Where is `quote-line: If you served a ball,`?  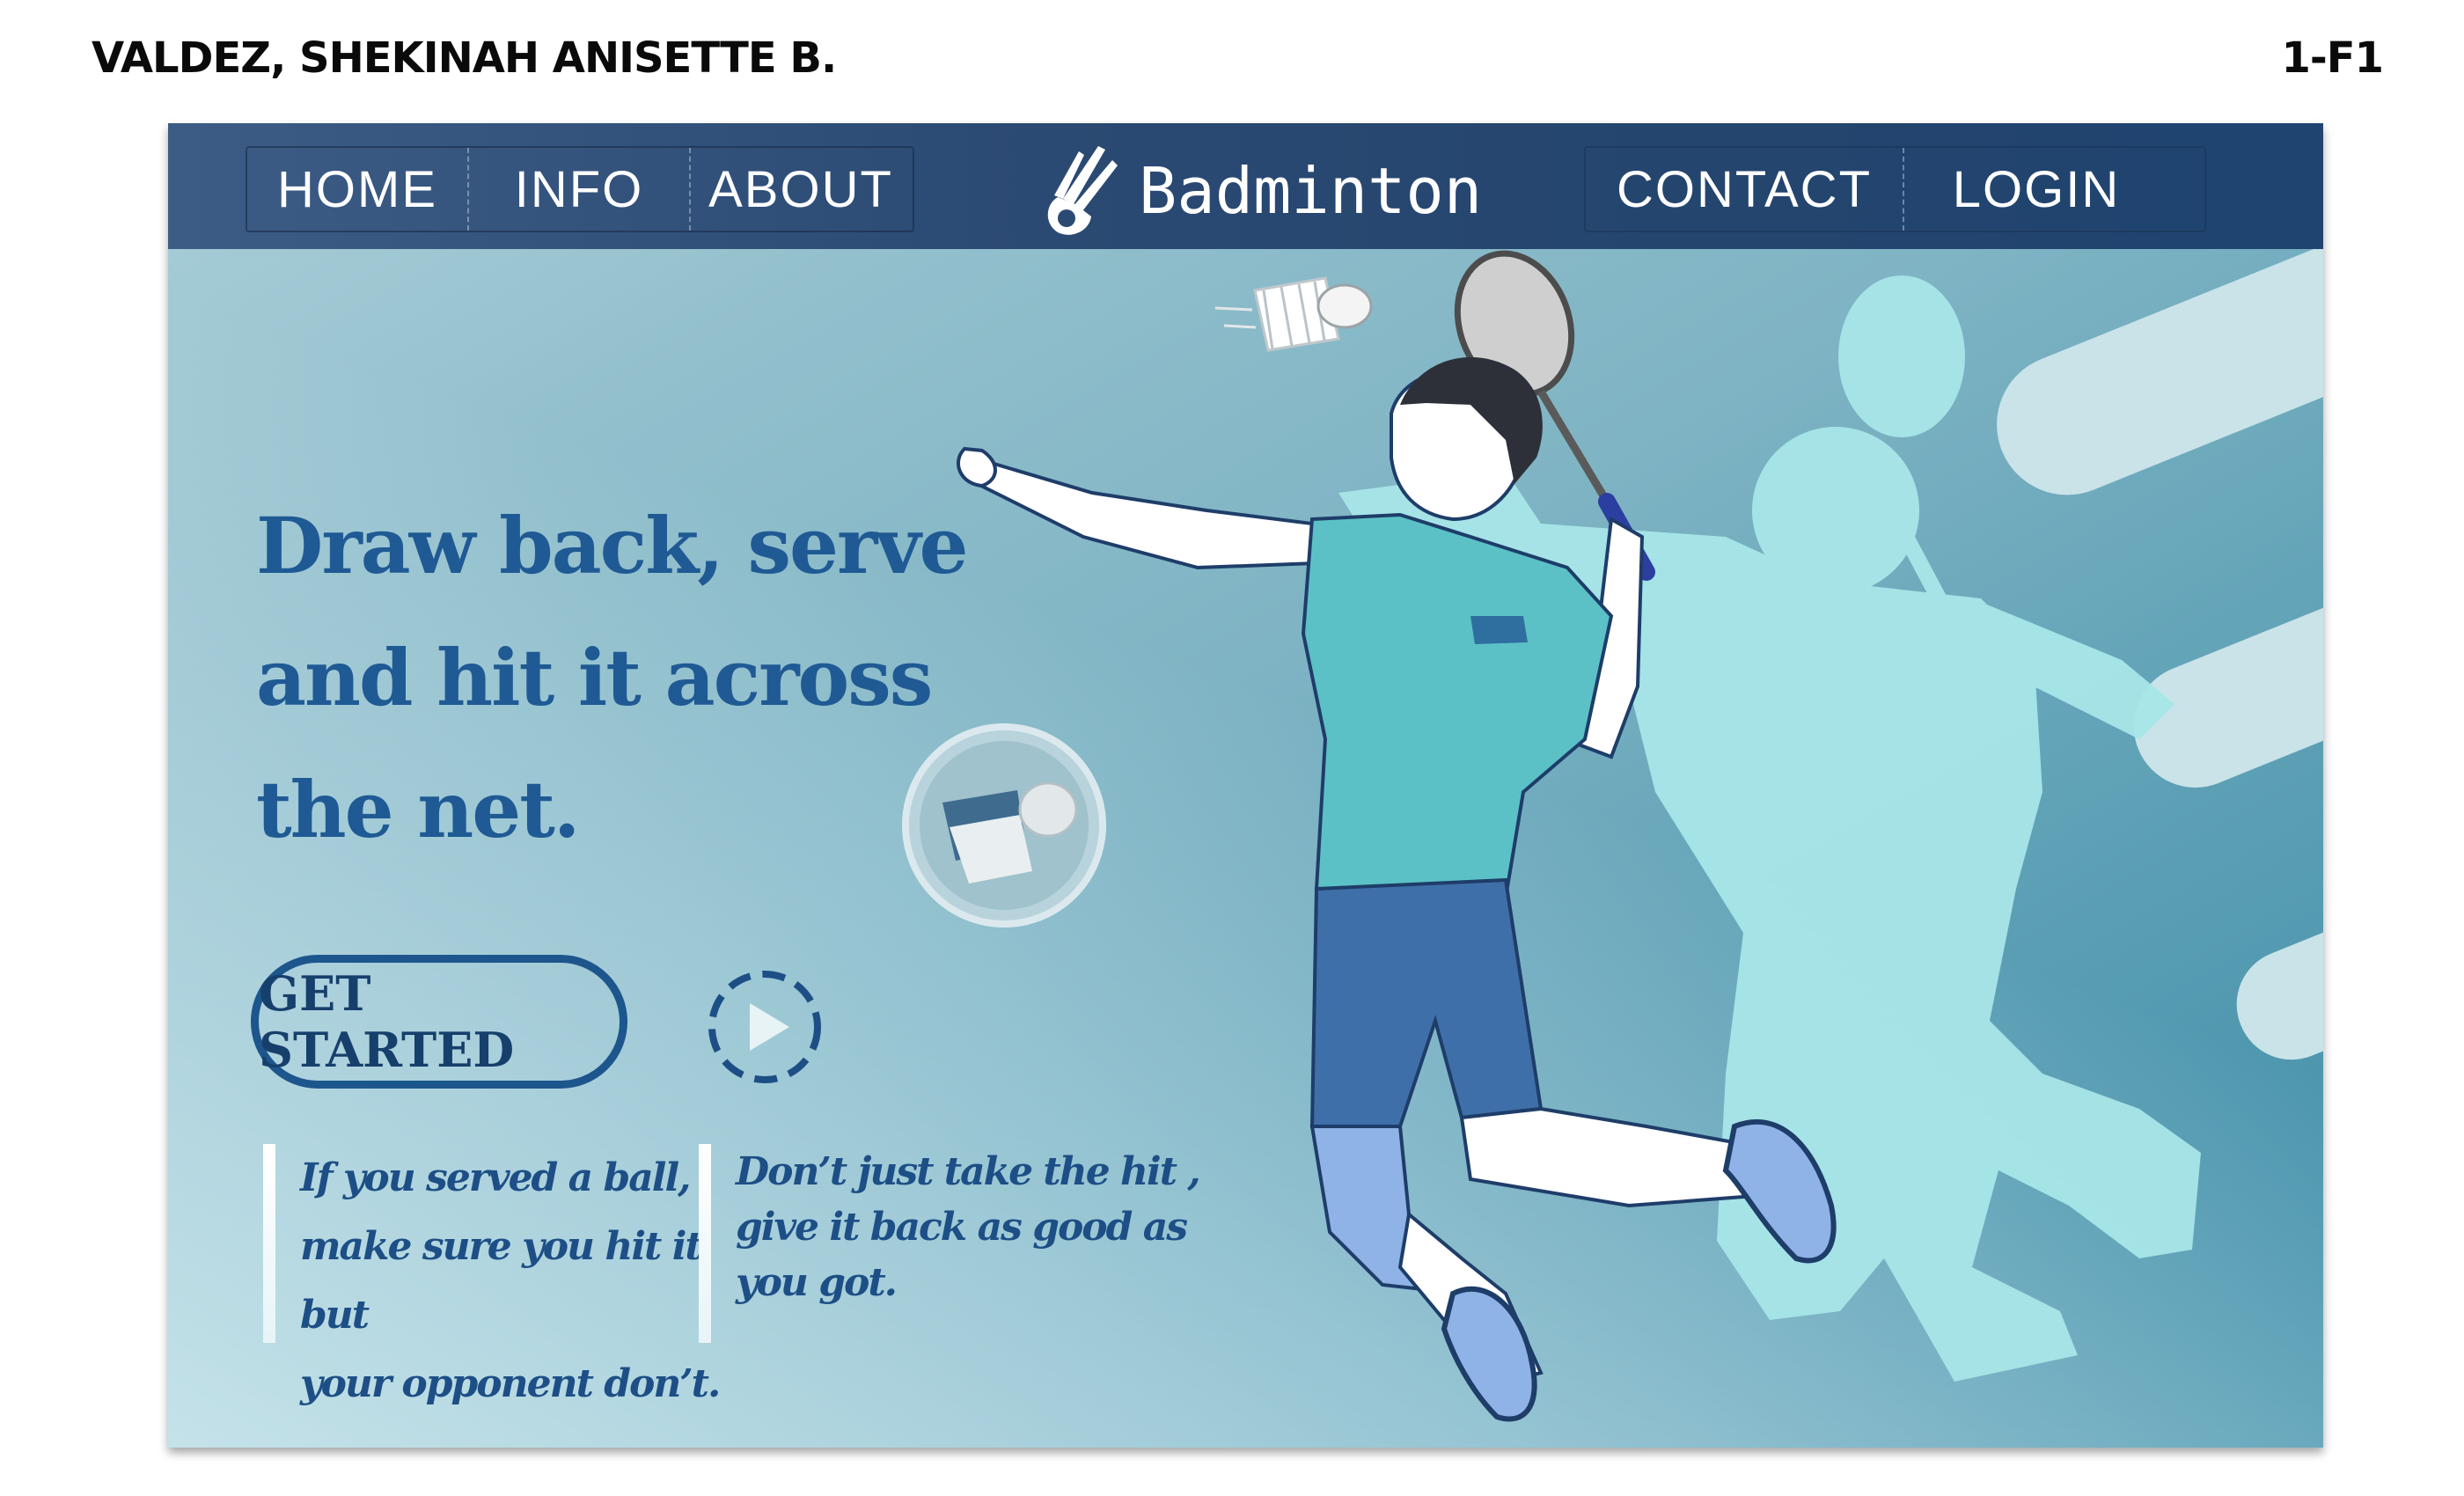
quote-line: If you served a ball, is located at coordinates (496, 1178).